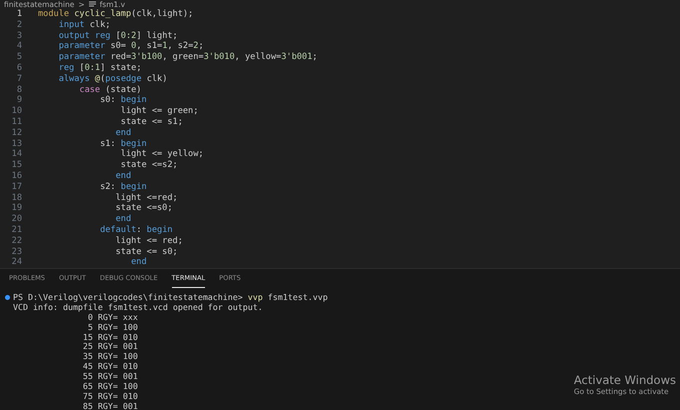 This screenshot has height=410, width=680. Describe the element at coordinates (16, 252) in the screenshot. I see `line-number: 23` at that location.